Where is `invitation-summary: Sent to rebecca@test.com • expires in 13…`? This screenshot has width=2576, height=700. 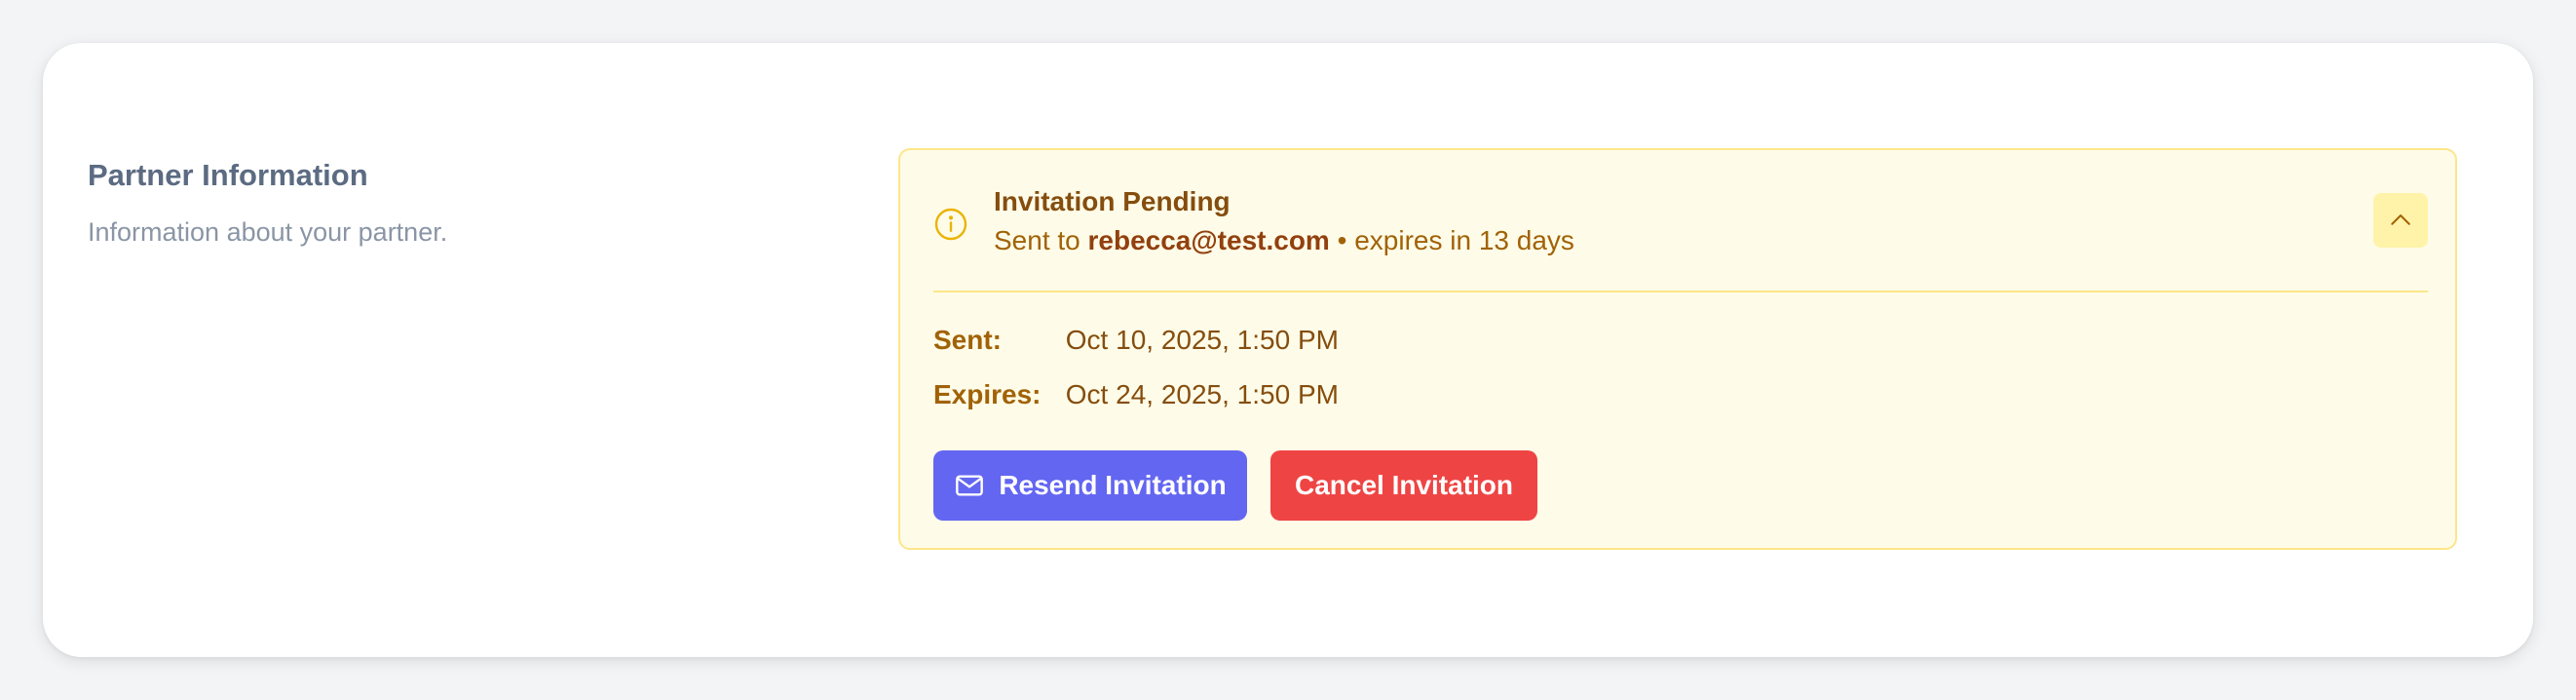
invitation-summary: Sent to rebecca@test.com • expires in 13… is located at coordinates (1284, 241).